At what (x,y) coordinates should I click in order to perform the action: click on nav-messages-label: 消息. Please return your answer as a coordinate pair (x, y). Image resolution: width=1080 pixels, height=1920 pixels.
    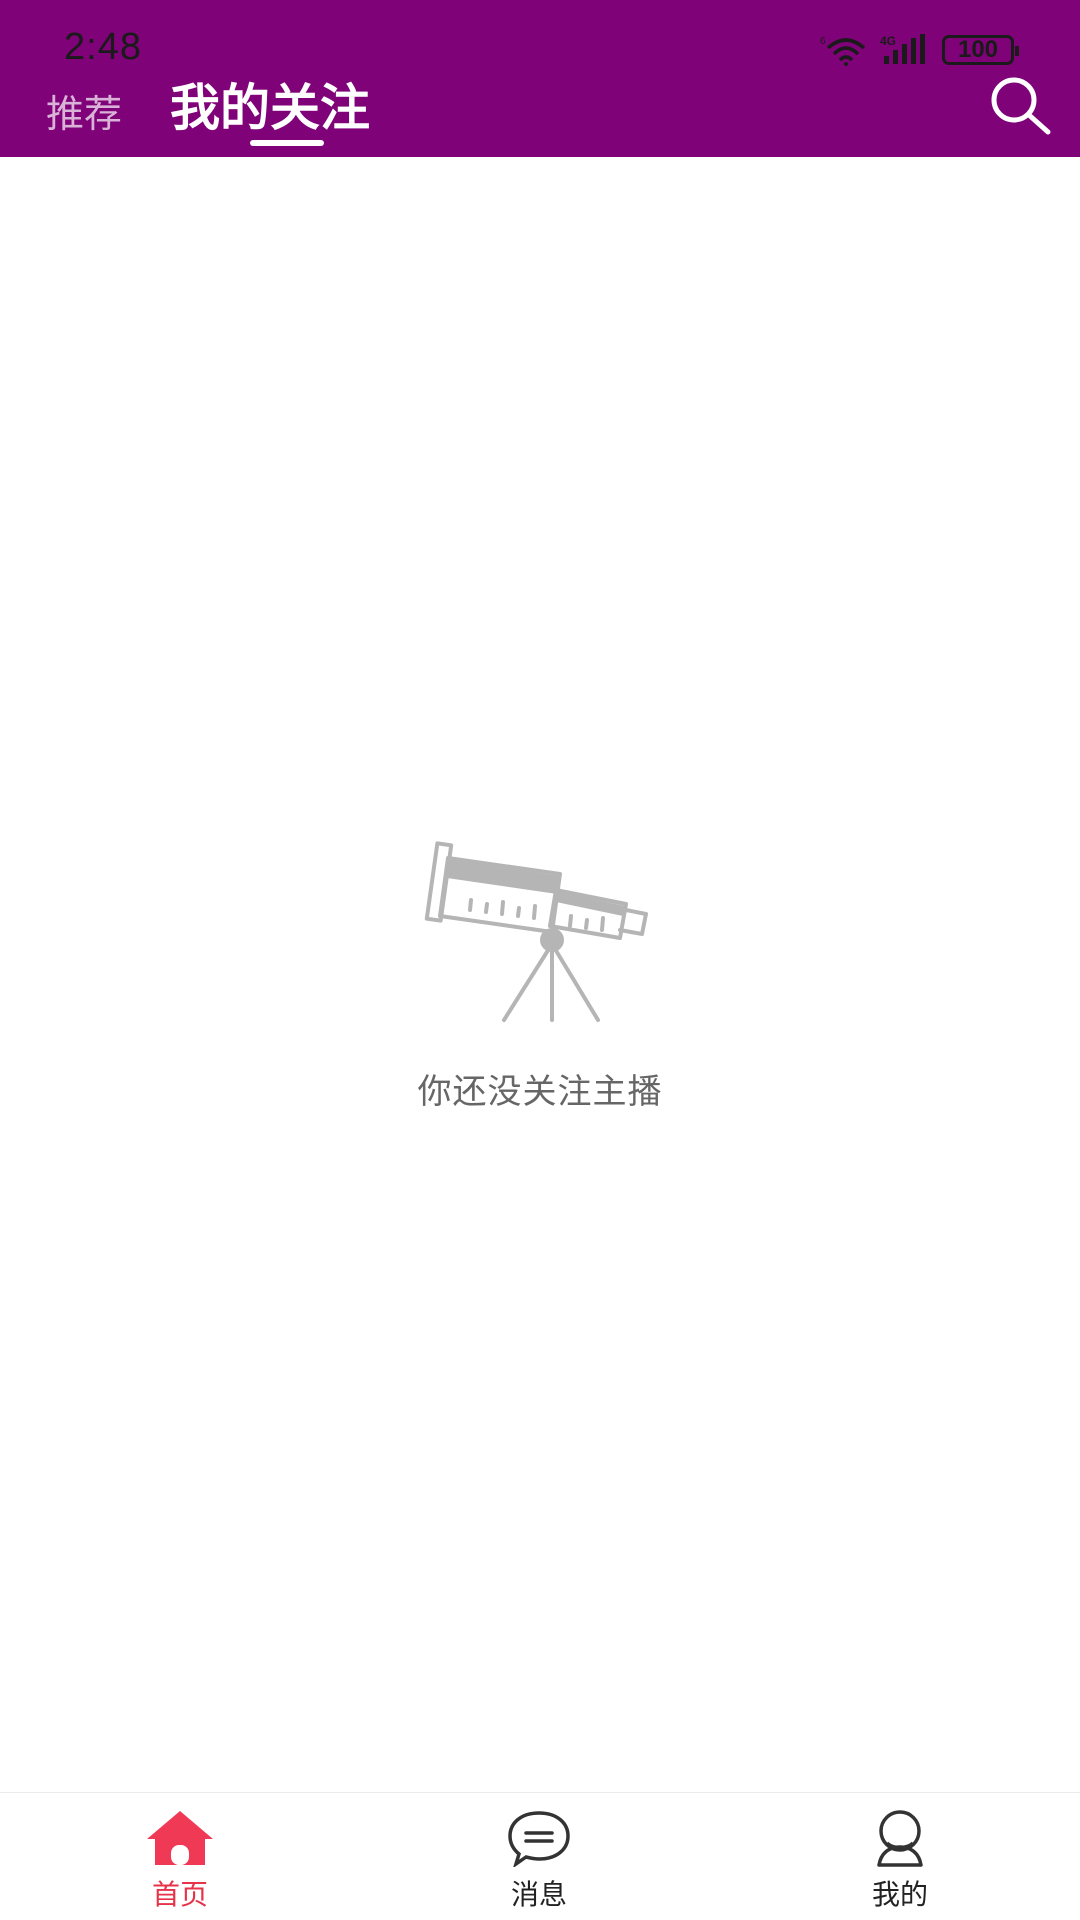
    Looking at the image, I should click on (538, 1894).